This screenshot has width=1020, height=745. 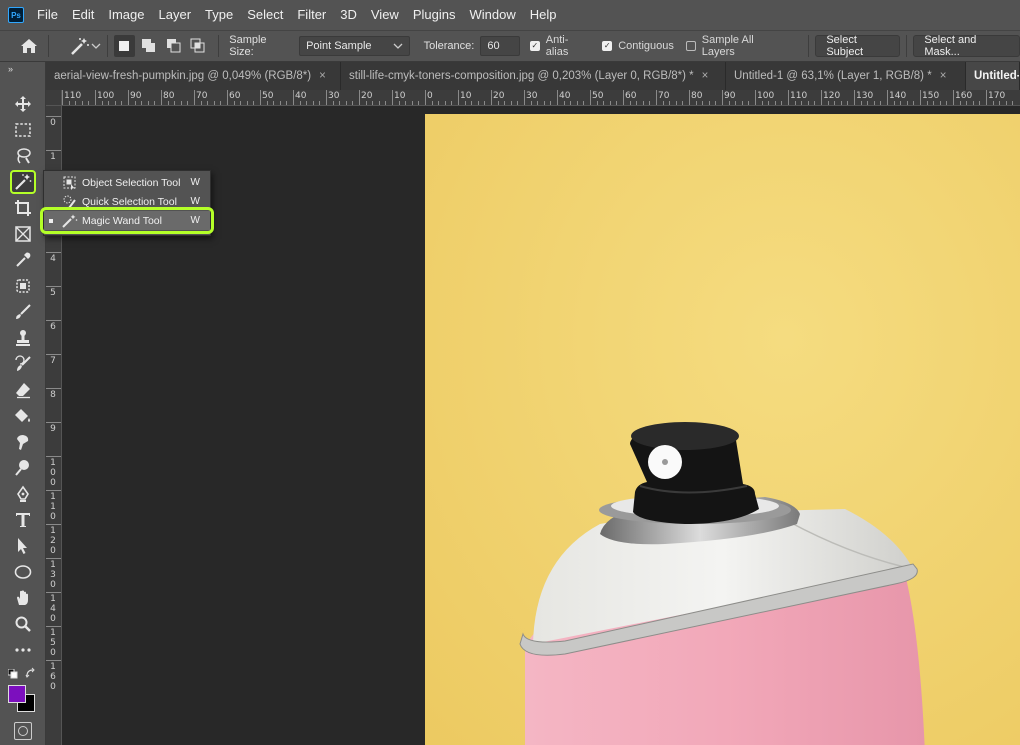 I want to click on flyout-item-object-selection: Object Selection Tool W, so click(x=127, y=182).